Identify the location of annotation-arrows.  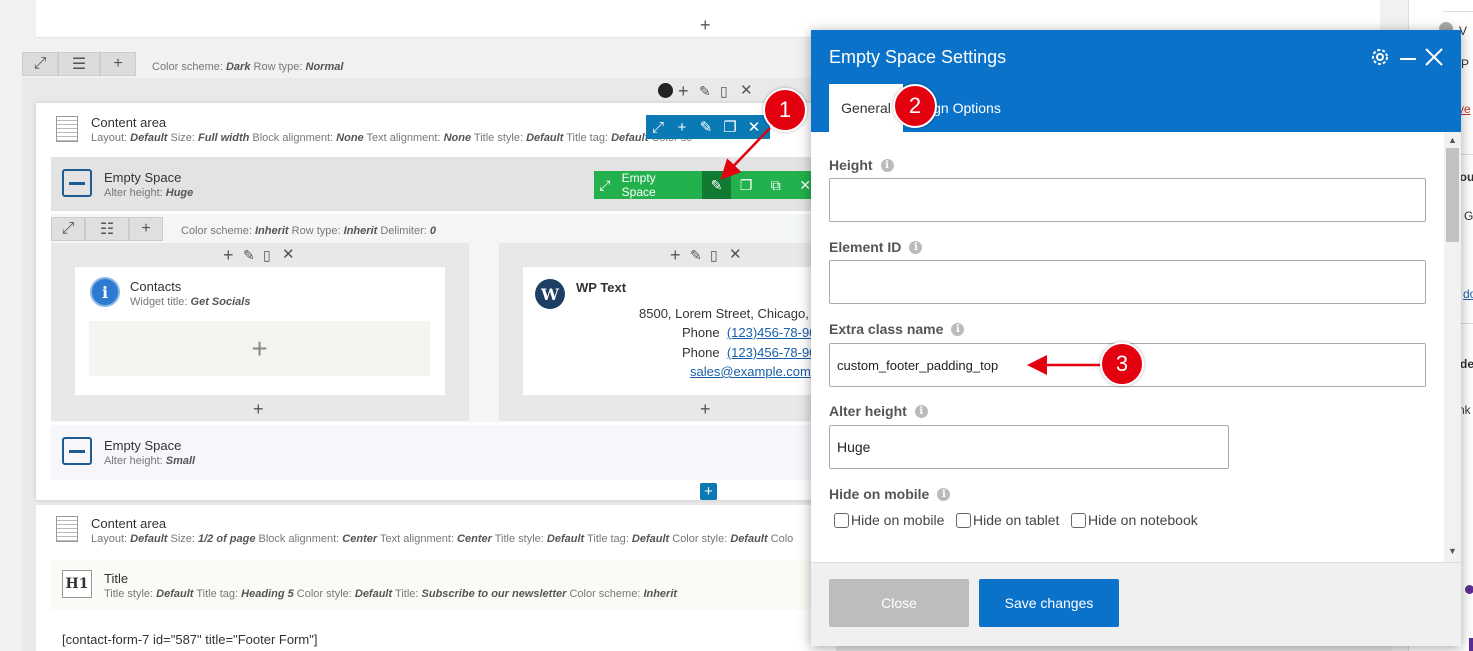
(910, 251).